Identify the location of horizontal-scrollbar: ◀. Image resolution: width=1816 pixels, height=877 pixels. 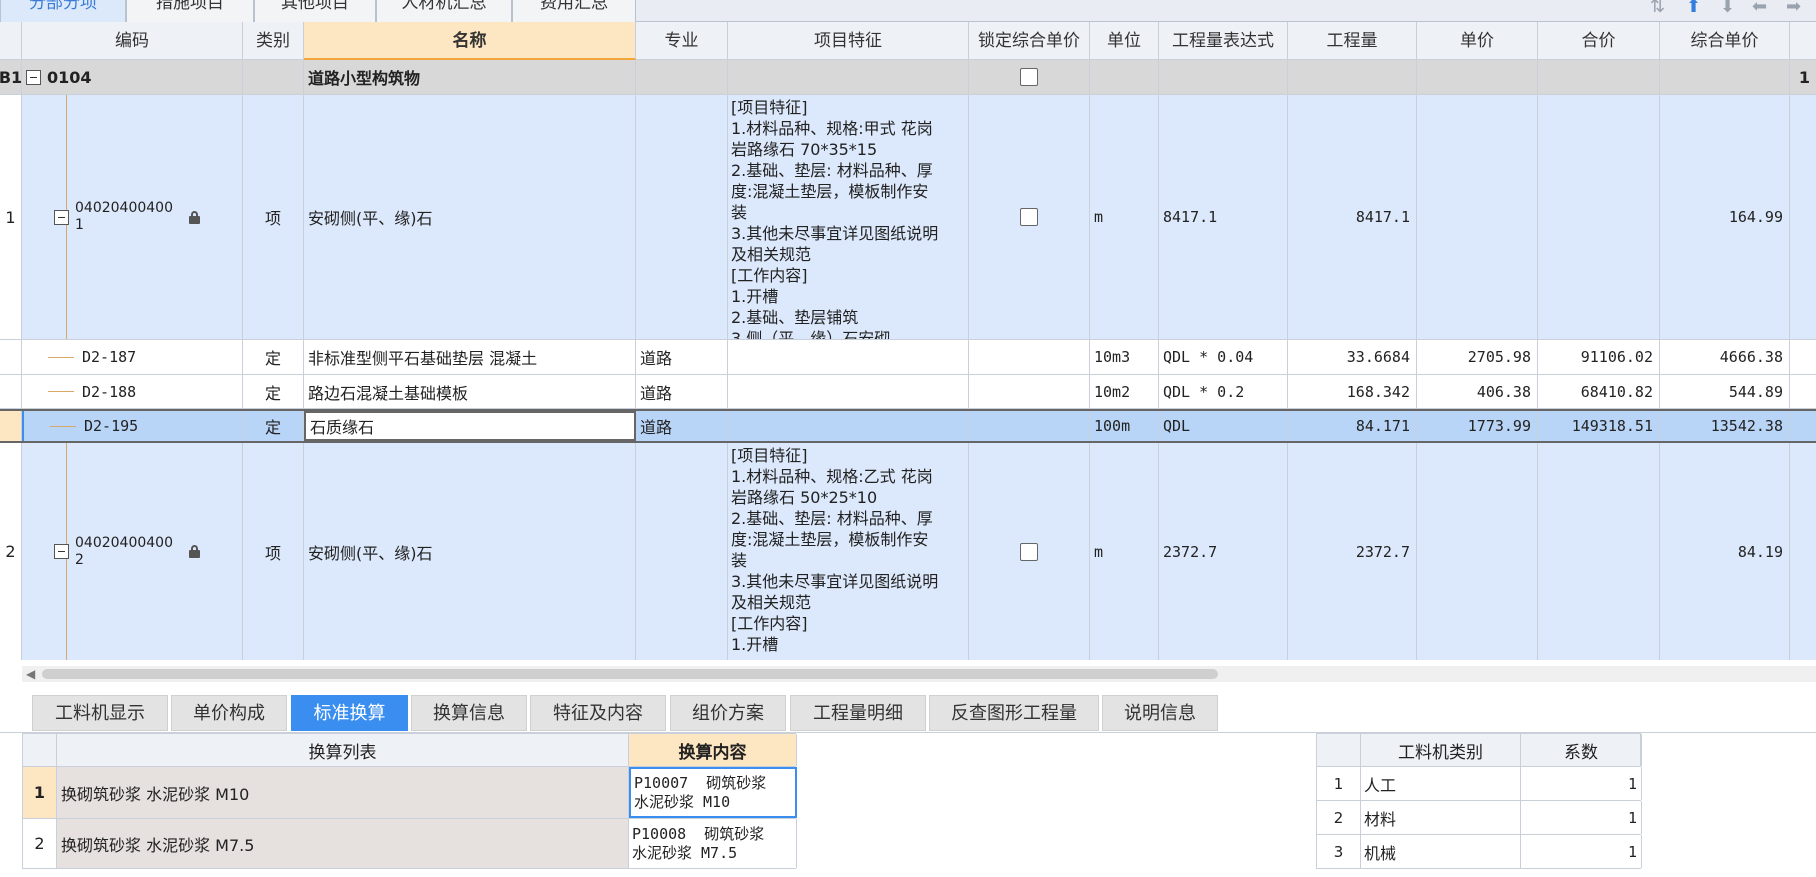
(919, 674).